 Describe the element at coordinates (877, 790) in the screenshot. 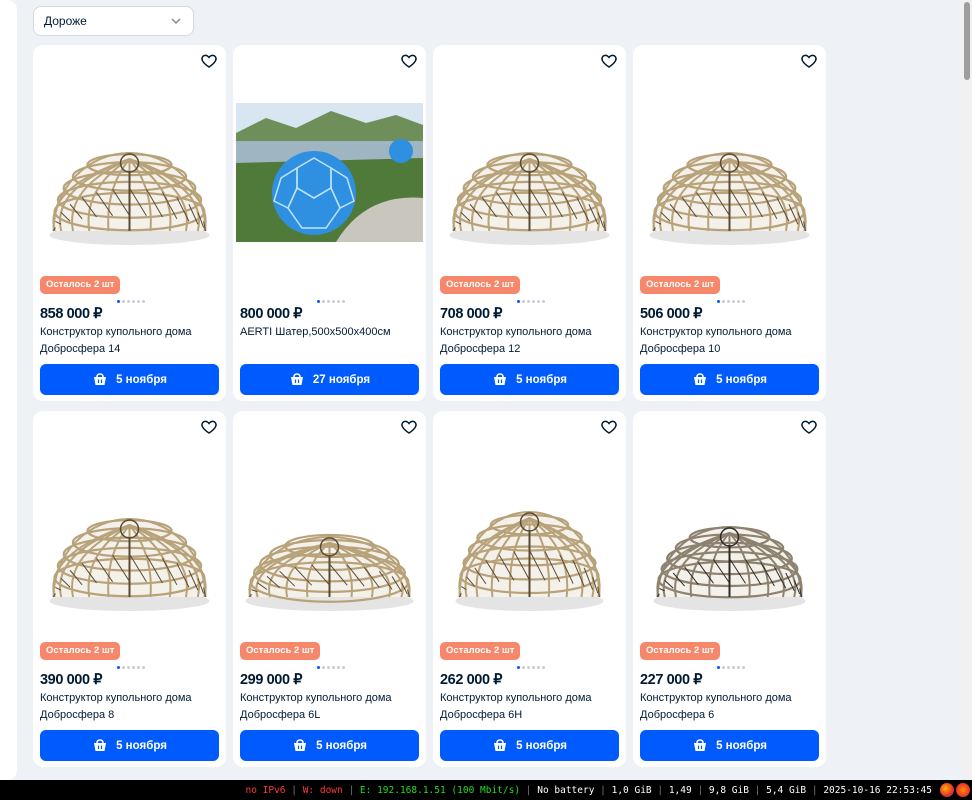

I see `datetime-status: 2025-10-16 22:53:45` at that location.